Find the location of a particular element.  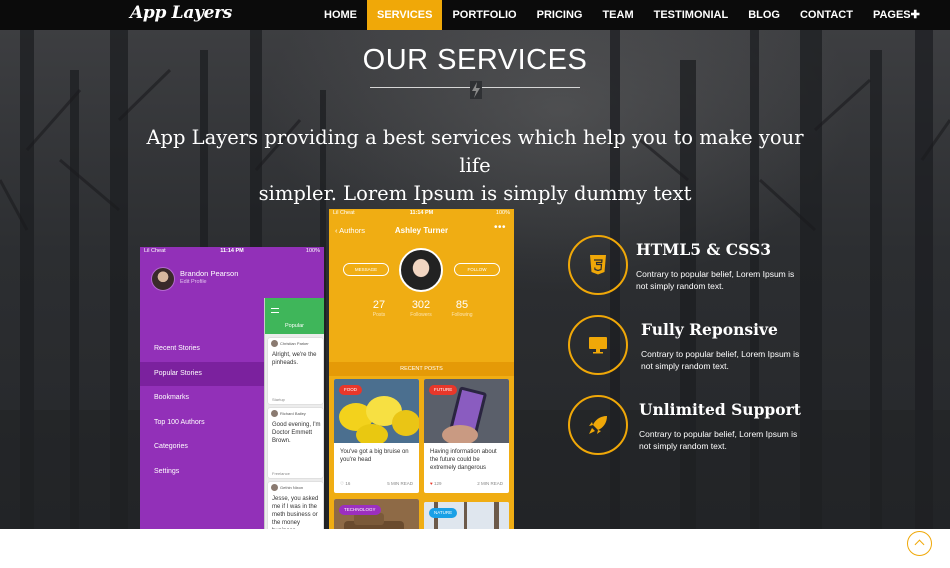

menu-item-settings: Settings is located at coordinates (167, 471).